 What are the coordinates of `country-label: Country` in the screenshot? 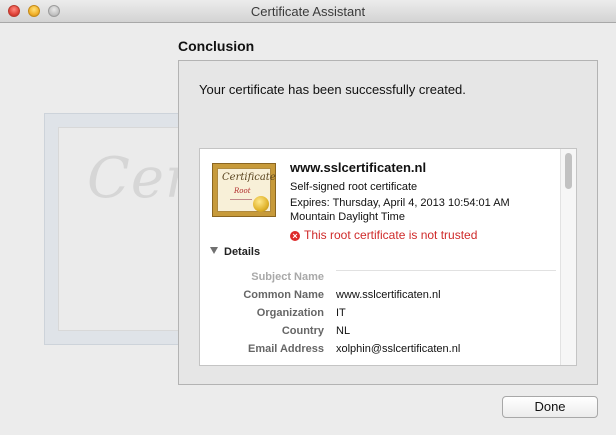 It's located at (302, 331).